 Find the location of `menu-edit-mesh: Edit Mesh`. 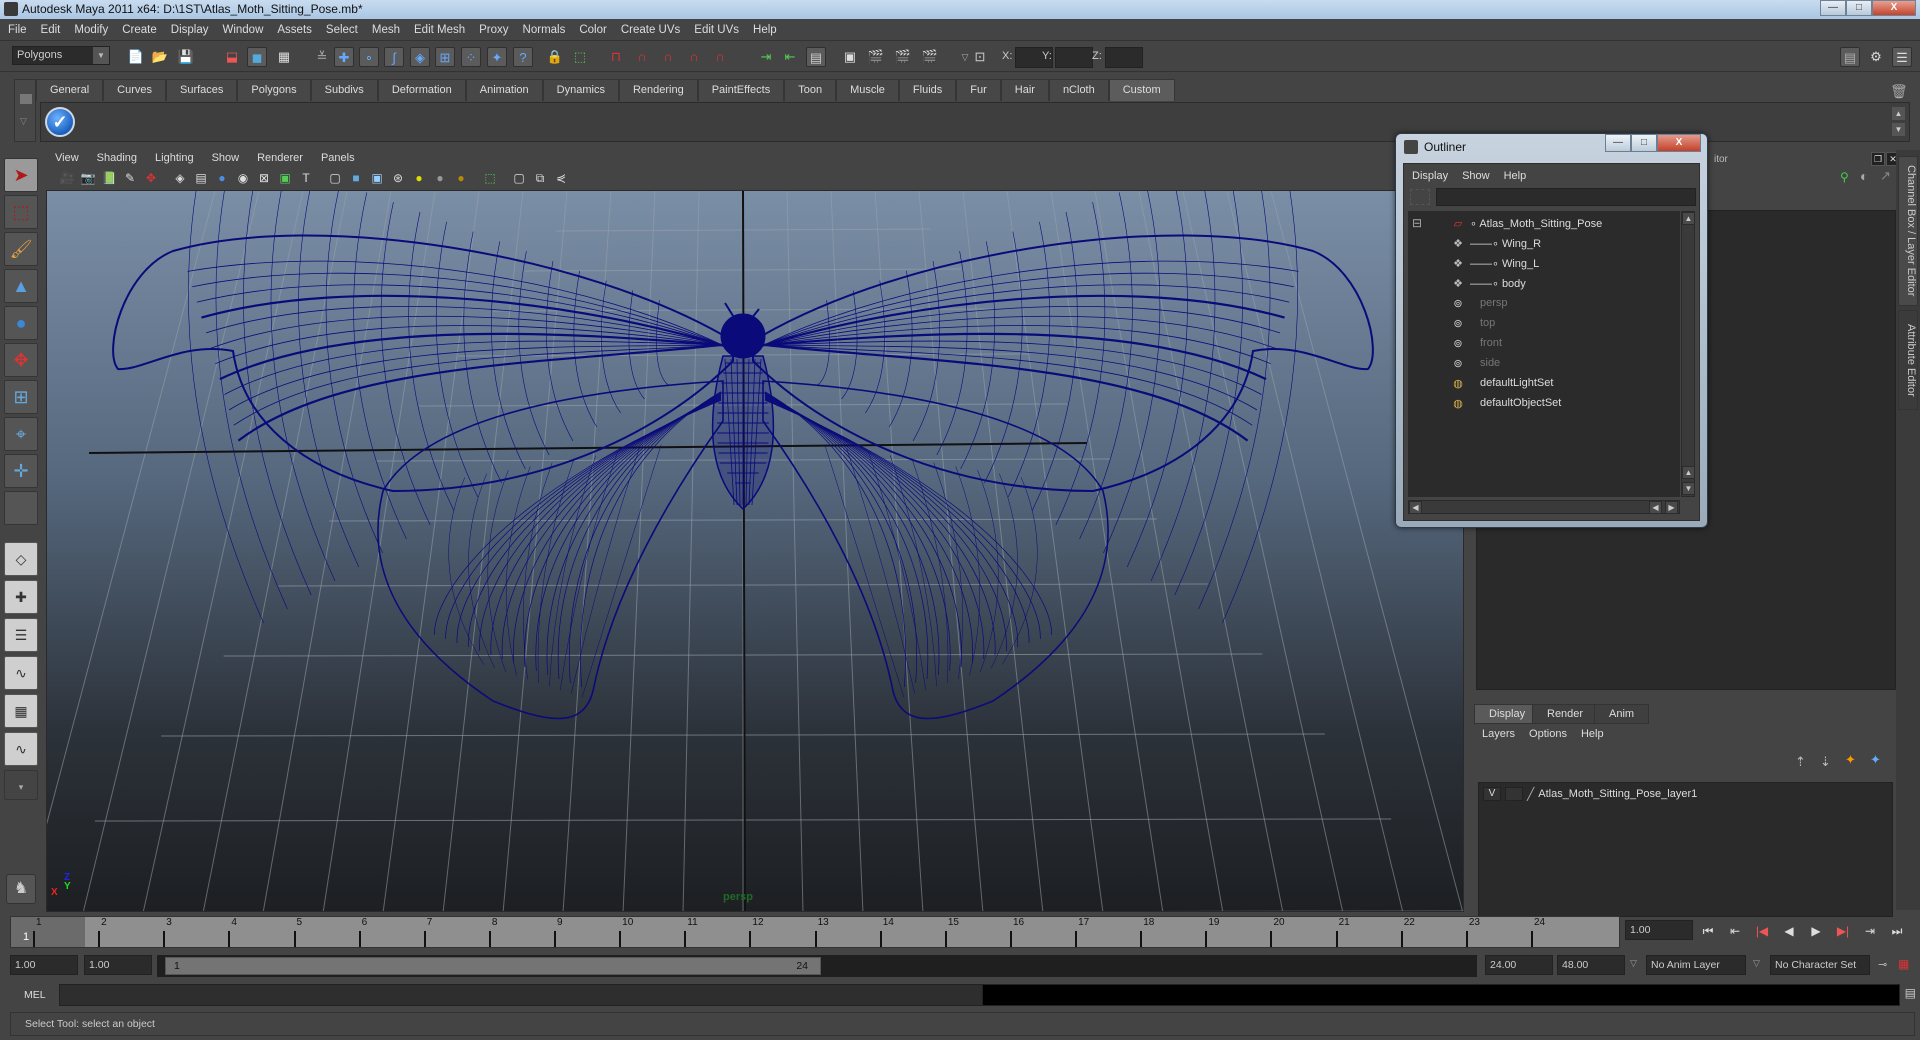

menu-edit-mesh: Edit Mesh is located at coordinates (439, 30).